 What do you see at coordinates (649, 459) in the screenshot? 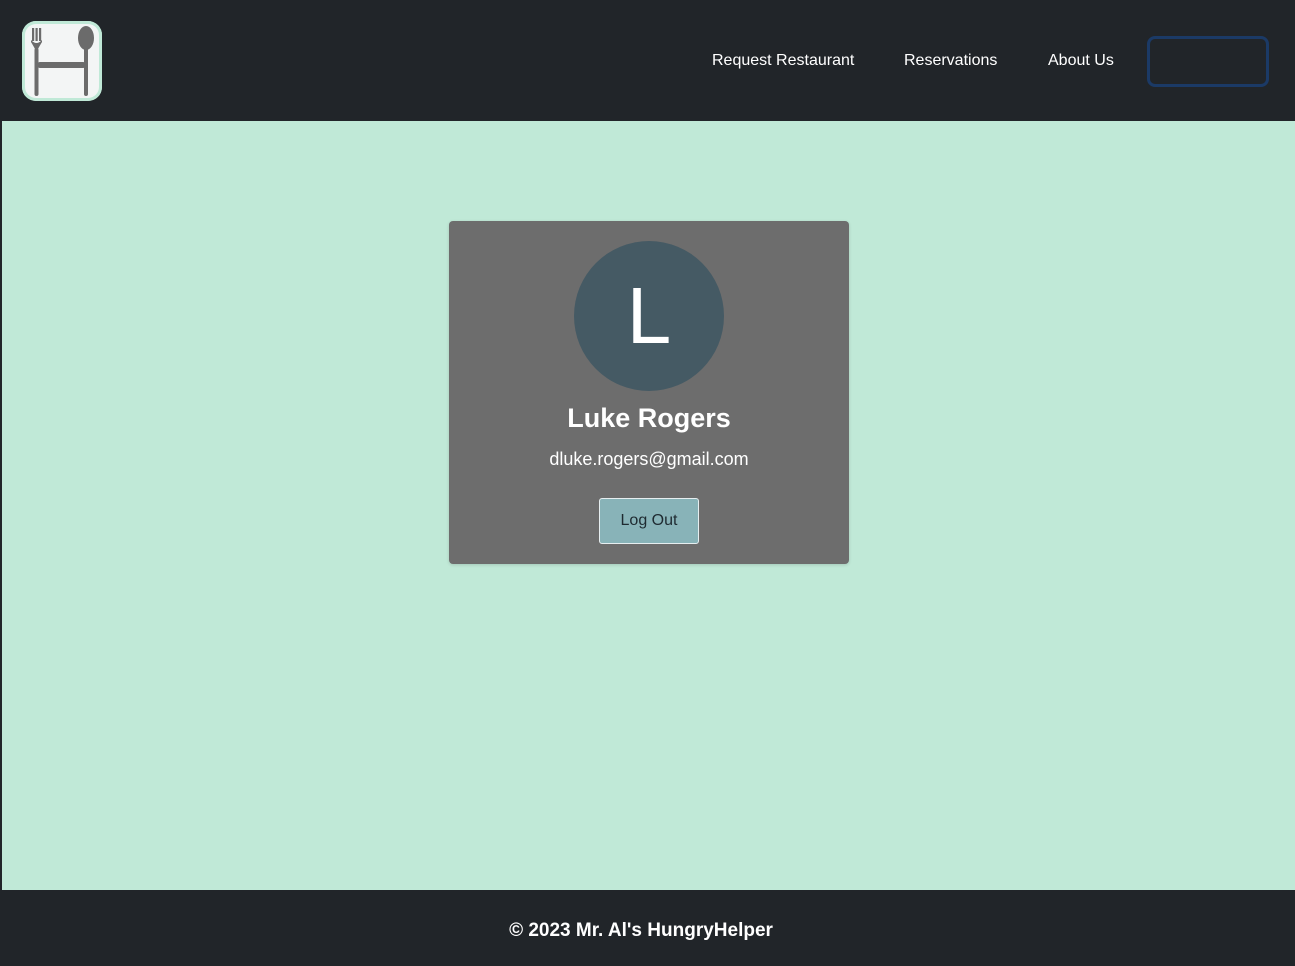
I see `user-email: dluke.rogers@gmail.com` at bounding box center [649, 459].